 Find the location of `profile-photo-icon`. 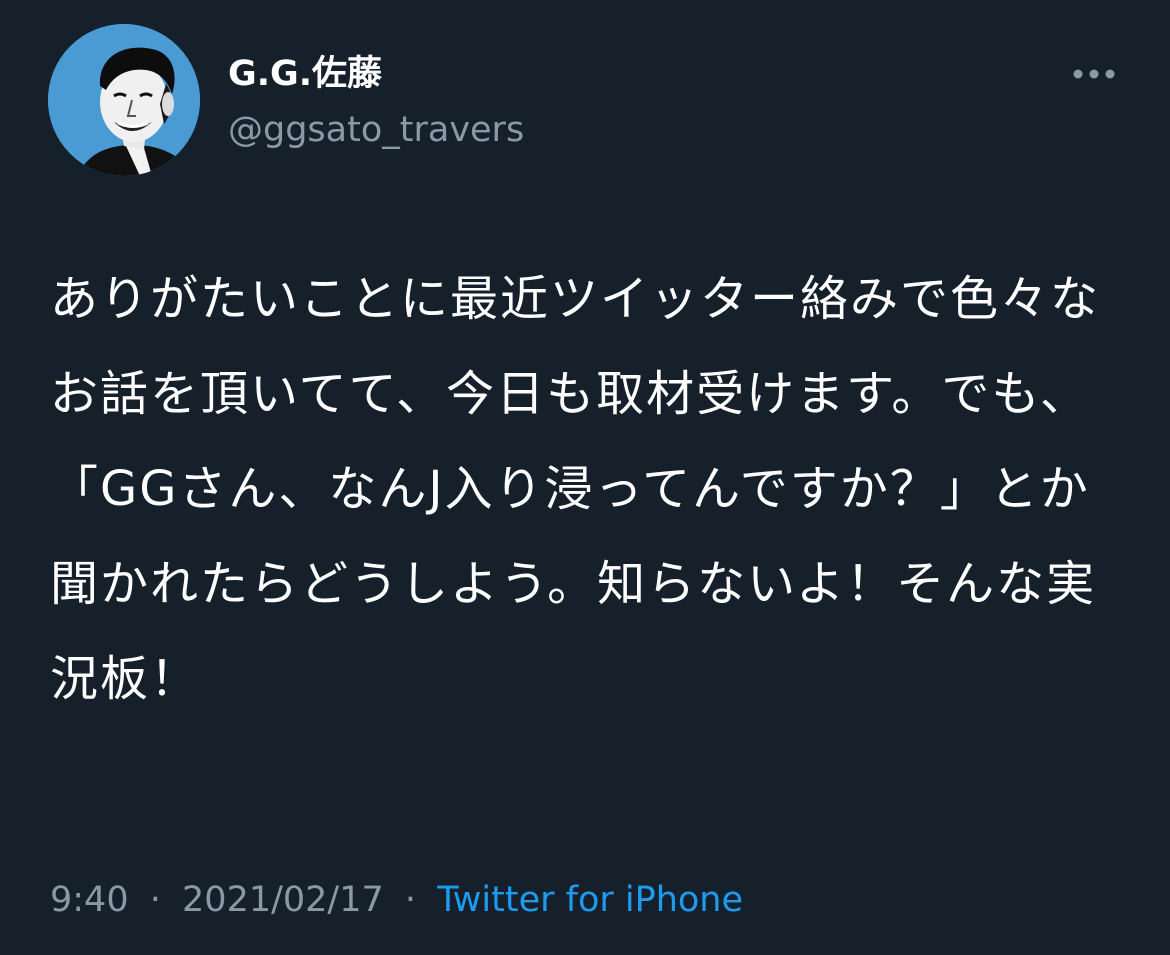

profile-photo-icon is located at coordinates (124, 100).